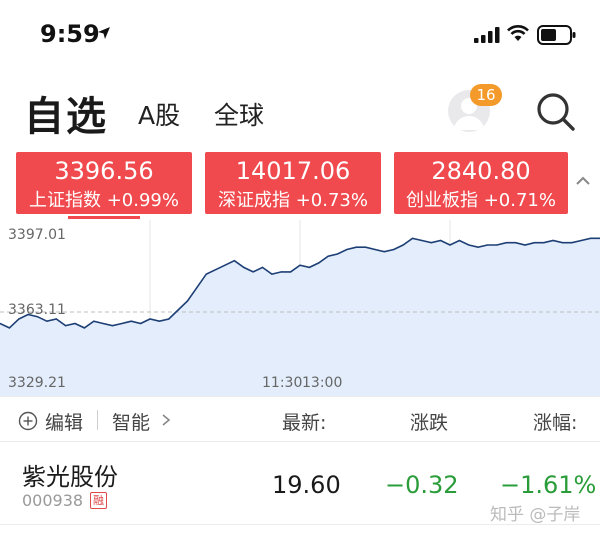  I want to click on watchlist-header: 编辑 智能 最新: 涨跌 涨幅:, so click(300, 419).